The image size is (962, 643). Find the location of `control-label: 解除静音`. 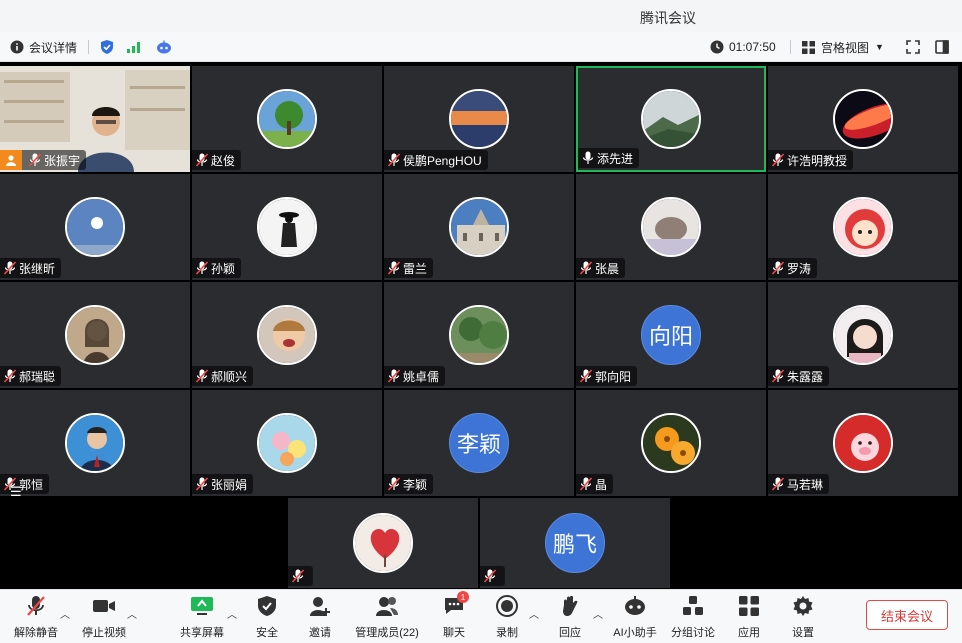

control-label: 解除静音 is located at coordinates (36, 633).